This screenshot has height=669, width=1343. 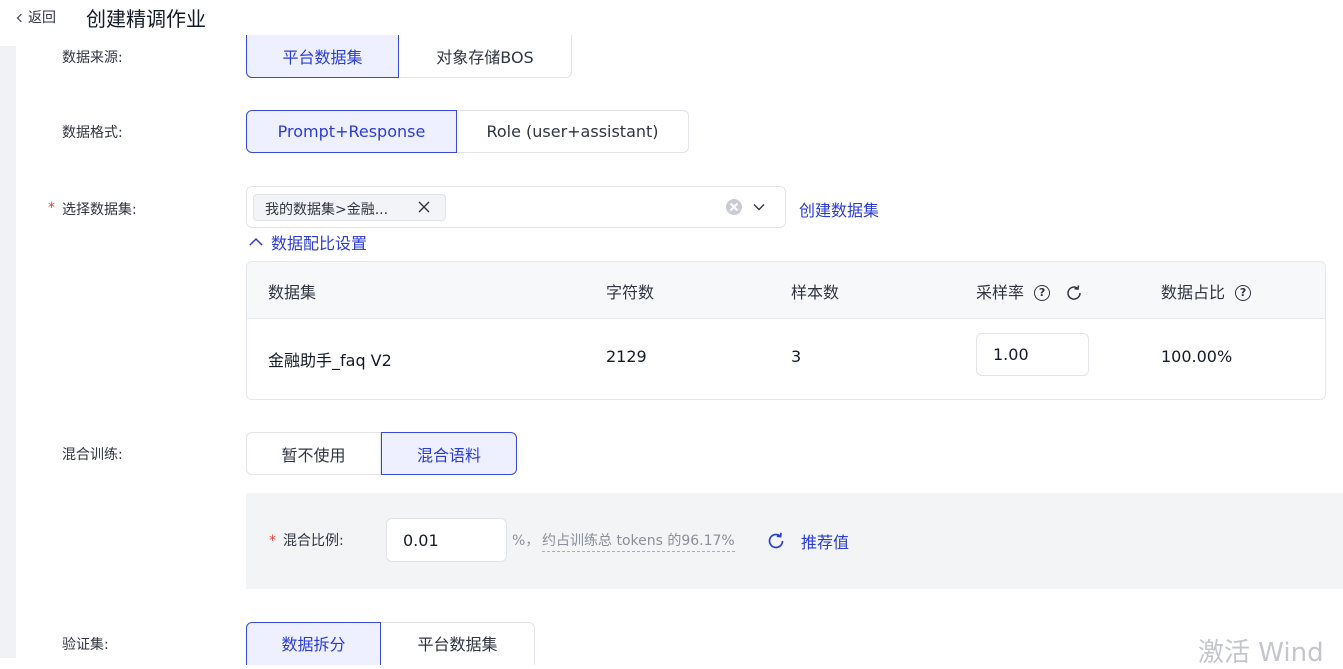 What do you see at coordinates (322, 56) in the screenshot?
I see `data-source-platform-option: 平台数据集` at bounding box center [322, 56].